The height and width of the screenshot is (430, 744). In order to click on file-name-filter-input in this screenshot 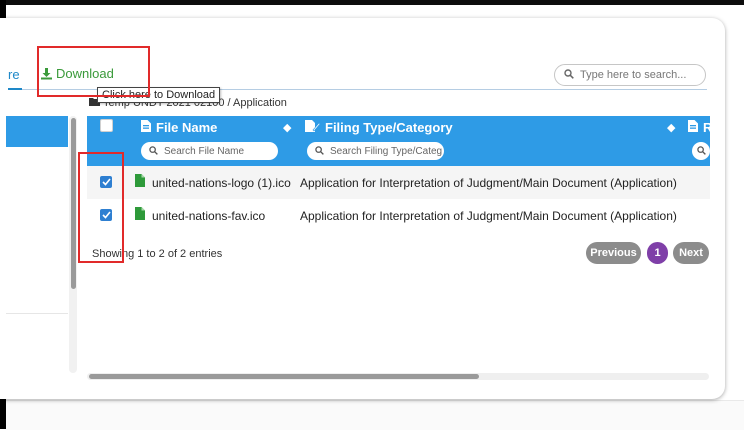, I will do `click(220, 151)`.